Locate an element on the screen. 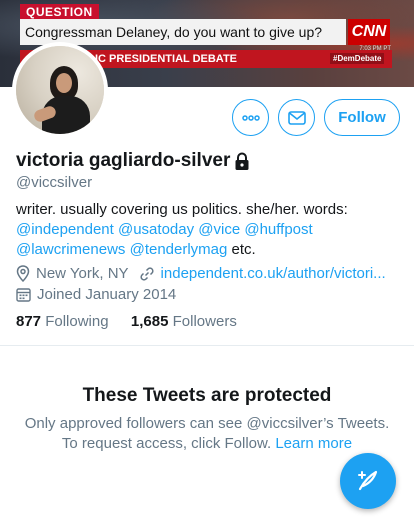 The image size is (414, 520). bio-suffix: etc. is located at coordinates (243, 249).